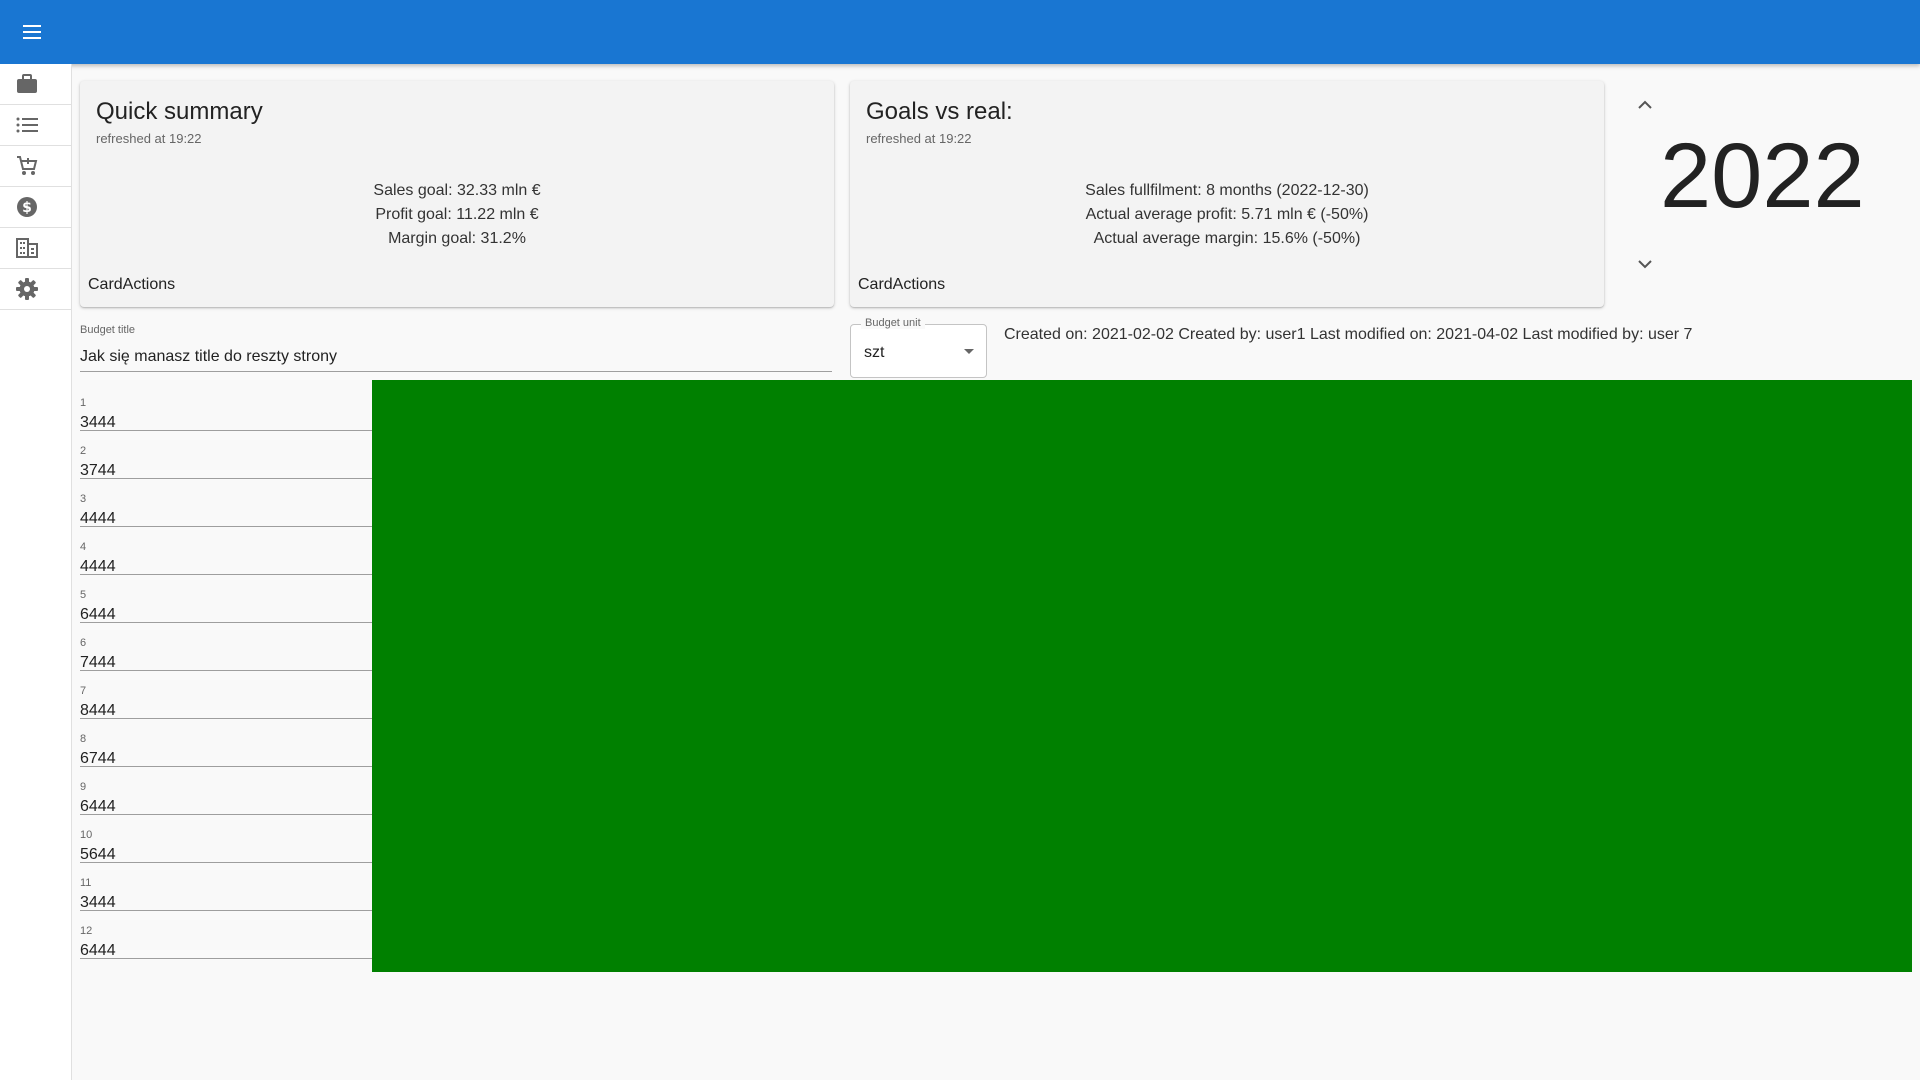 This screenshot has height=1080, width=1920. I want to click on sidebar-item-dollar: $, so click(35, 207).